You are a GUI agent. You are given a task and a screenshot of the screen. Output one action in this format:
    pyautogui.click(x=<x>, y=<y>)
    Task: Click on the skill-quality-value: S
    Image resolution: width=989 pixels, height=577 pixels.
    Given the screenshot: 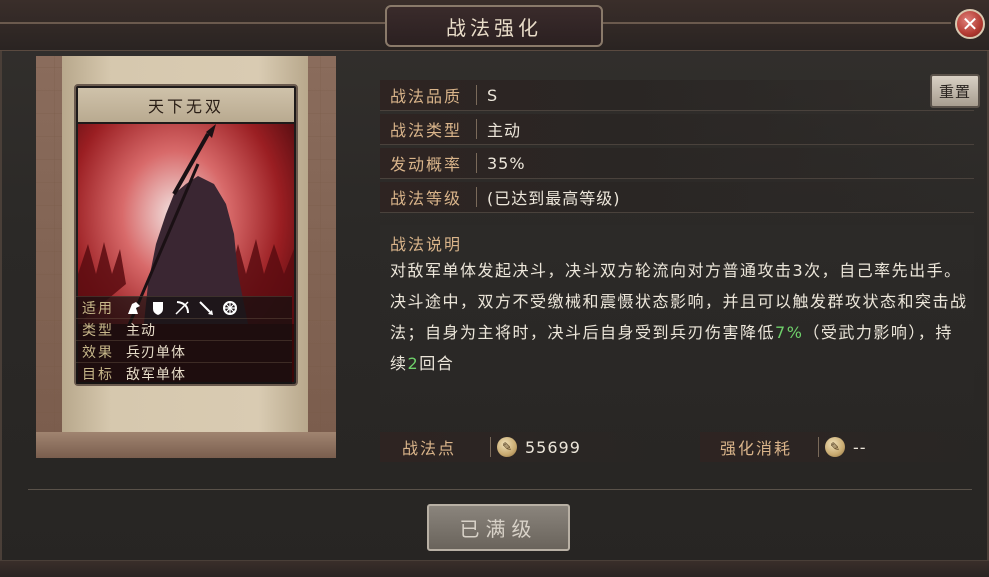 What is the action you would take?
    pyautogui.click(x=493, y=95)
    